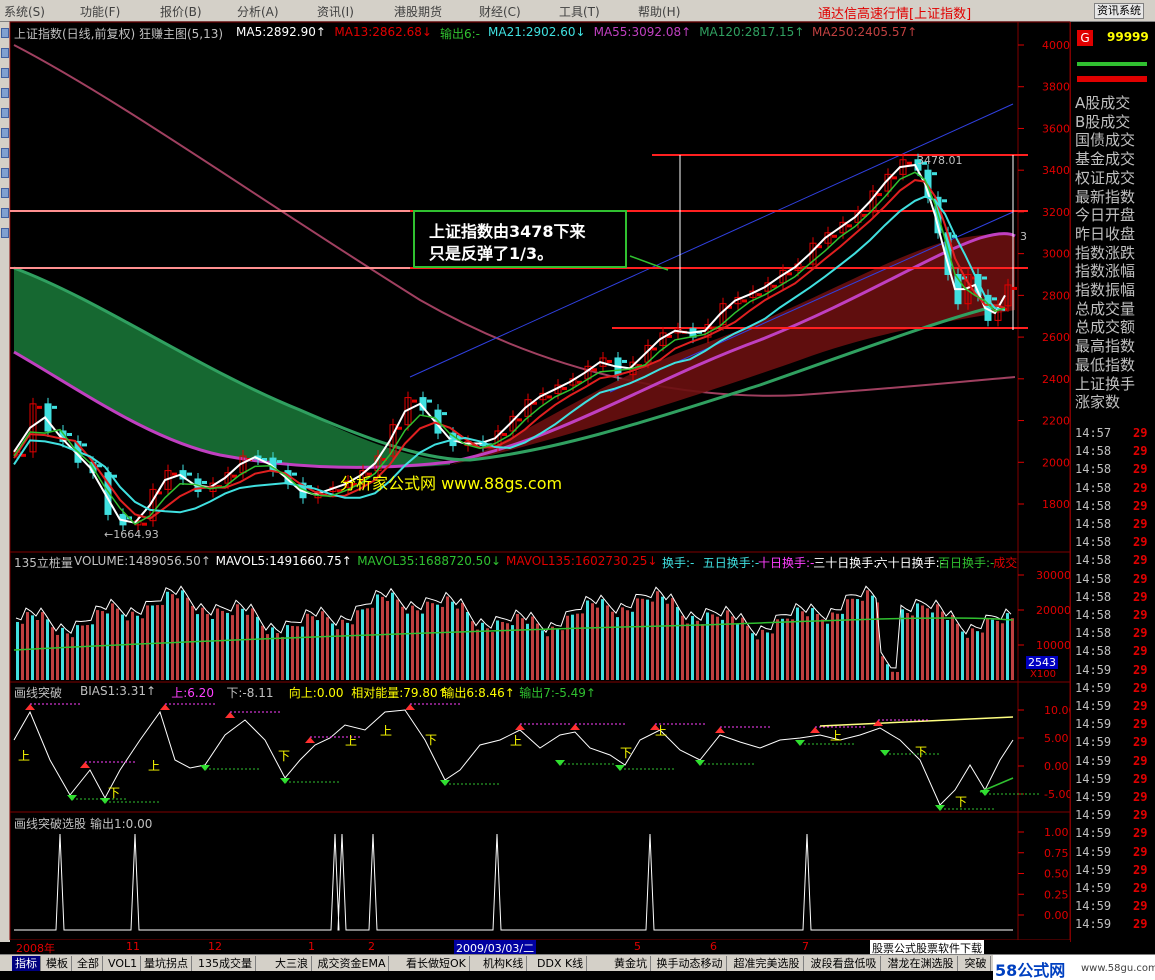 The height and width of the screenshot is (980, 1155). Describe the element at coordinates (561, 963) in the screenshot. I see `tab-10: DDX K线` at that location.